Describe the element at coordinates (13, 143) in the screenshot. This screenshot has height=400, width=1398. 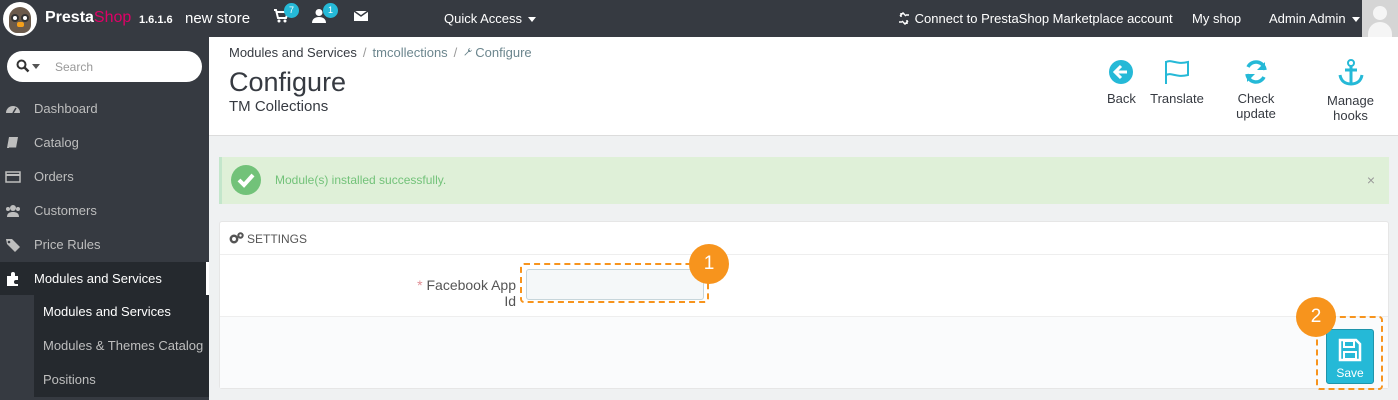
I see `book-icon` at that location.